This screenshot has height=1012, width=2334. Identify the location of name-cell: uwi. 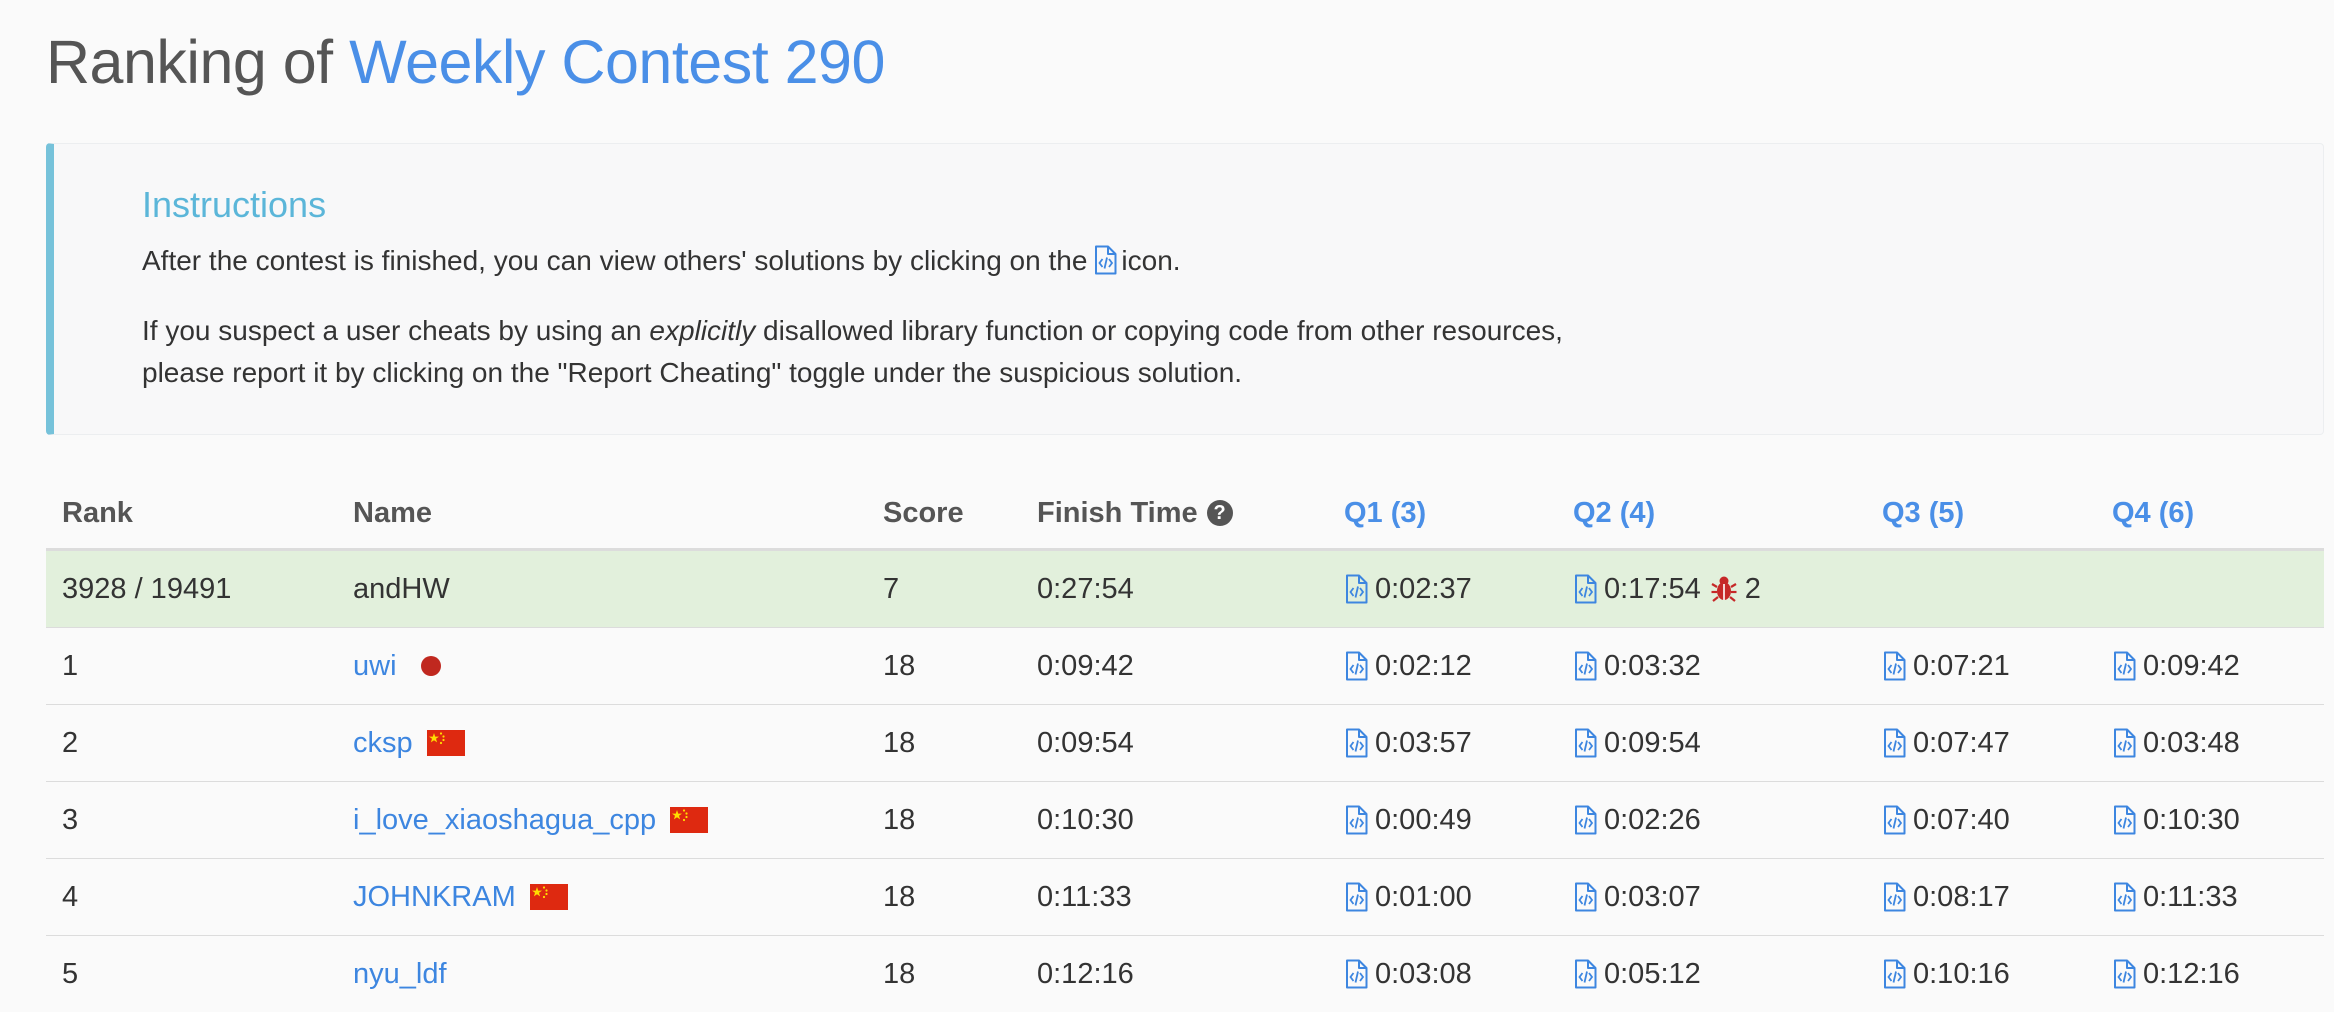
(397, 666).